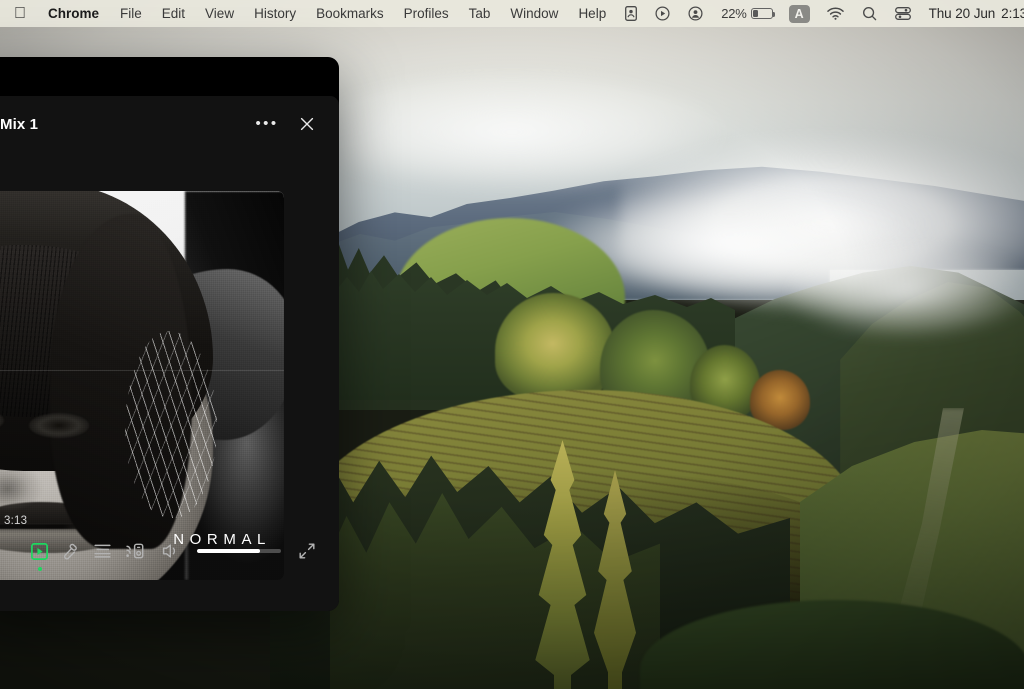 The height and width of the screenshot is (689, 1024). Describe the element at coordinates (903, 13) in the screenshot. I see `control-center-icon` at that location.